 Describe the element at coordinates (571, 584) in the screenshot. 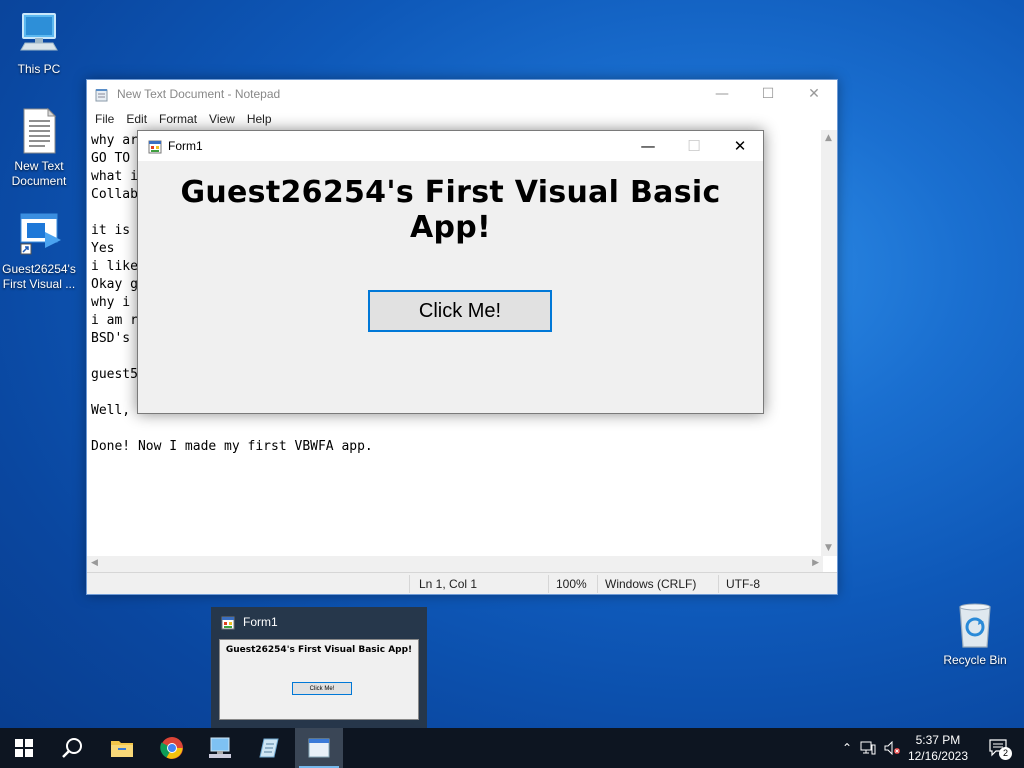

I see `status-zoom: 100%` at that location.